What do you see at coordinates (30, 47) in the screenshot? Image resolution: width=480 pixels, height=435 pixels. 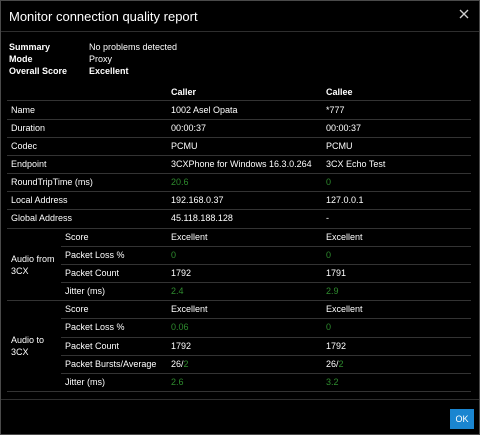 I see `summary-label: Summary` at bounding box center [30, 47].